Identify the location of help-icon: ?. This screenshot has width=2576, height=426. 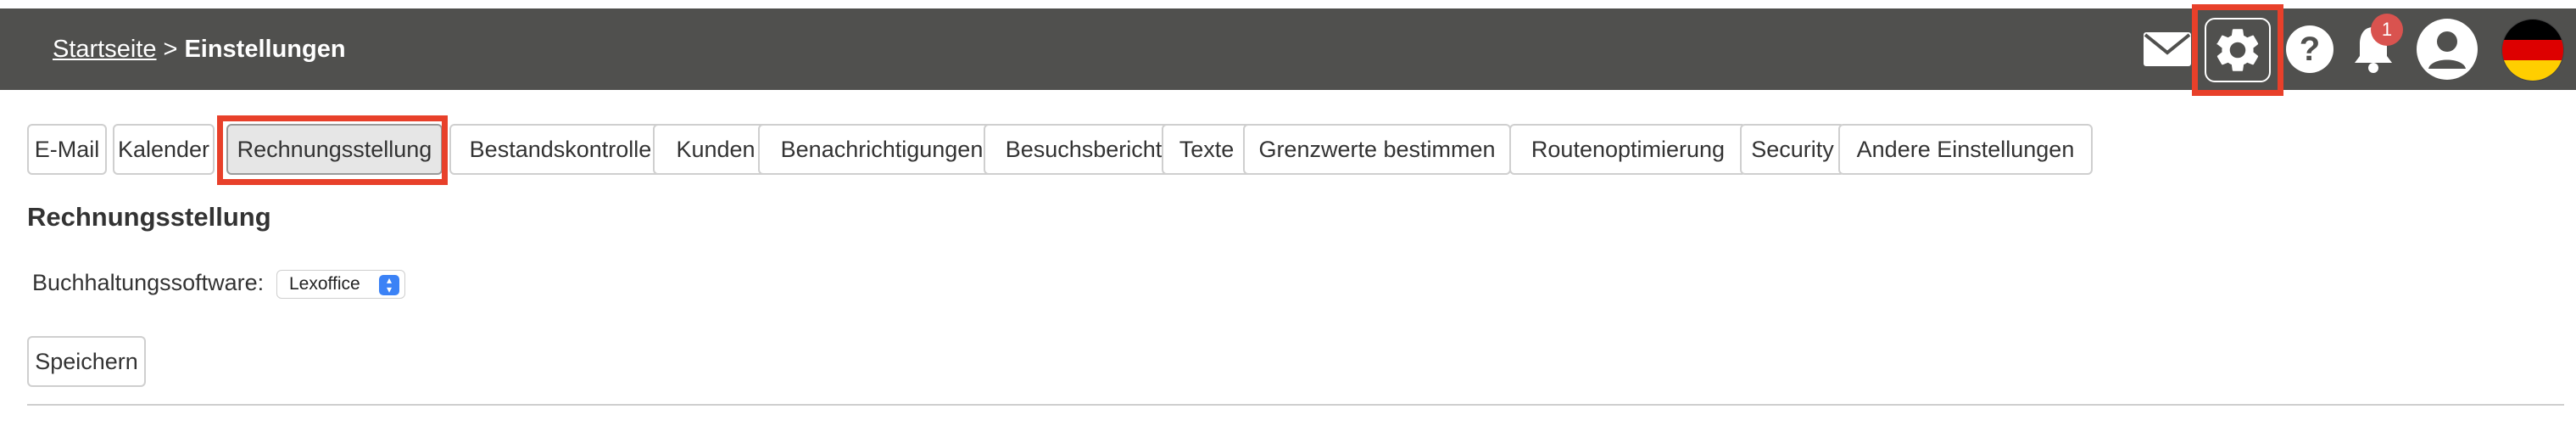
(2310, 49).